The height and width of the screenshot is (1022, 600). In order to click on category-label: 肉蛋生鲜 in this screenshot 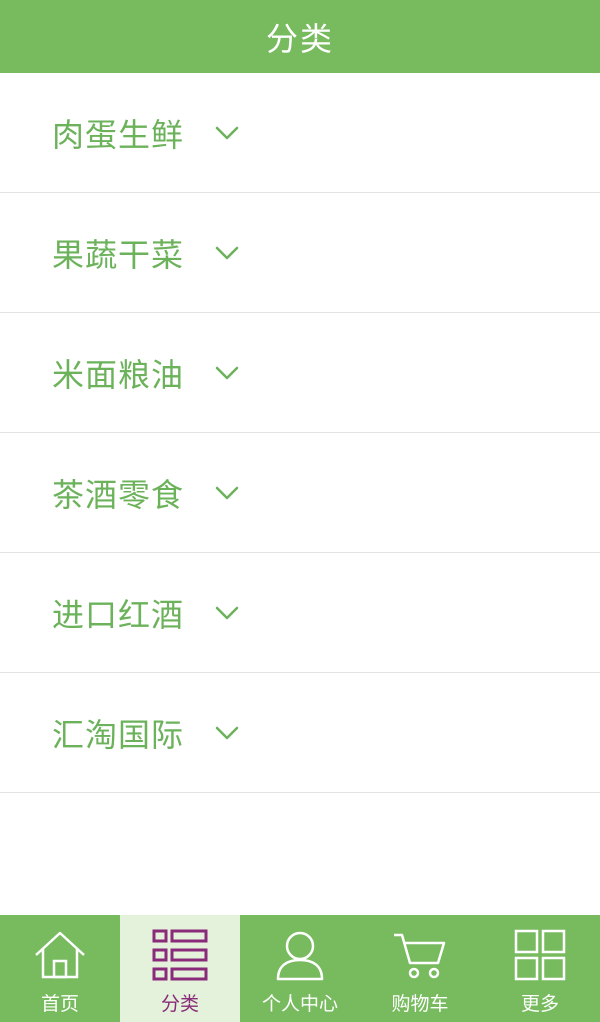, I will do `click(118, 134)`.